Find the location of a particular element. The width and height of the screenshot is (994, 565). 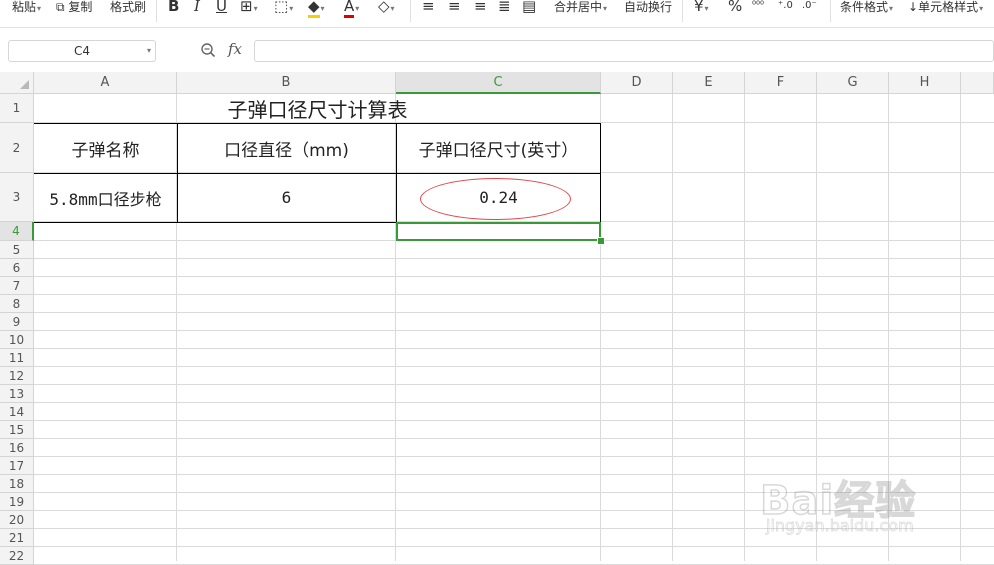

cell-style-dropdown-icon: ▾ is located at coordinates (981, 8).